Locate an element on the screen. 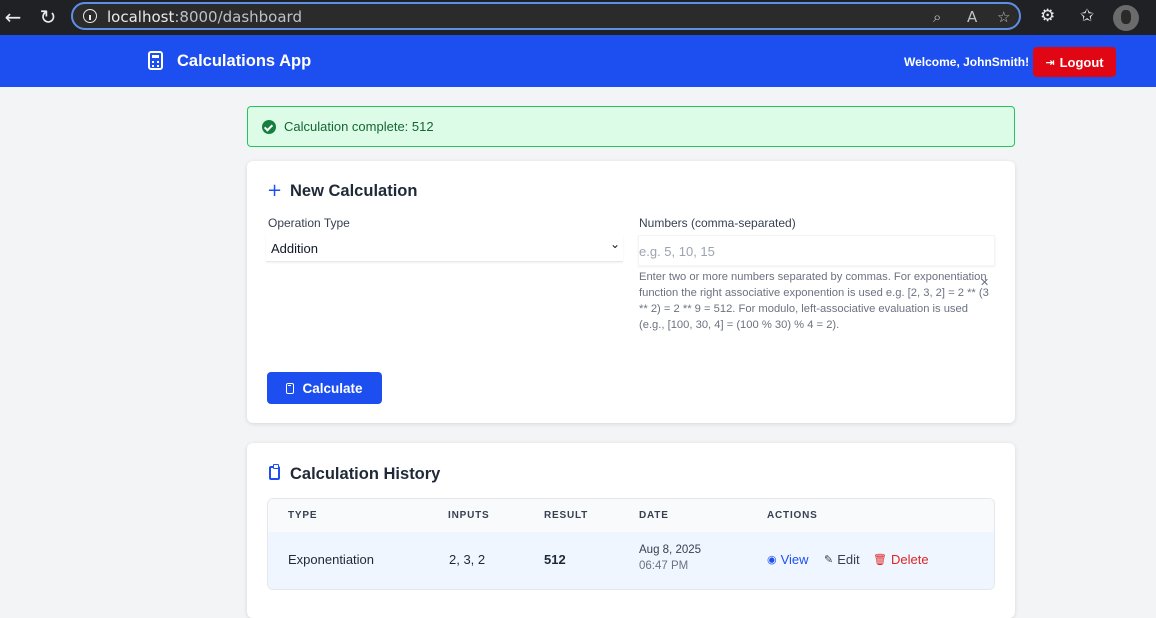 The image size is (1156, 618). calculate-label: Calculate is located at coordinates (332, 388).